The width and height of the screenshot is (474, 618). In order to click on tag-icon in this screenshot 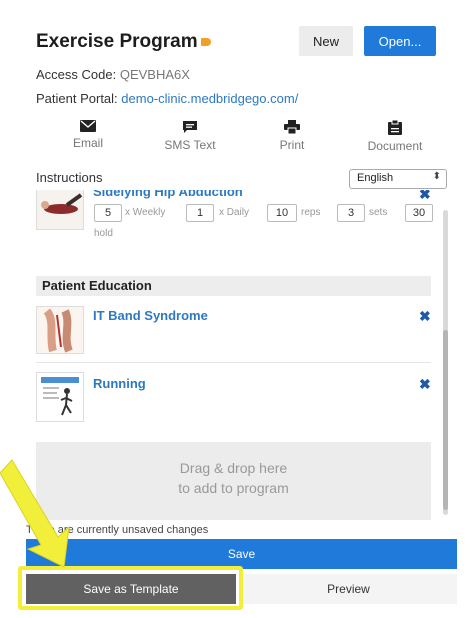, I will do `click(206, 42)`.